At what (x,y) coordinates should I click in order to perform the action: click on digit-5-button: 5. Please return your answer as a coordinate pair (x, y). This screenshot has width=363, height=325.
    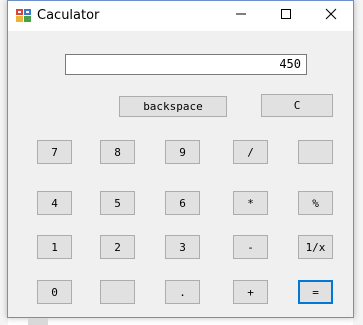
    Looking at the image, I should click on (117, 203).